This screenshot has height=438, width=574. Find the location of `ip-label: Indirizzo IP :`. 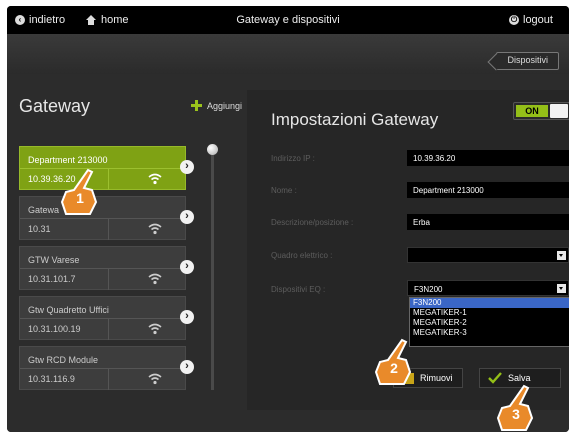

ip-label: Indirizzo IP : is located at coordinates (293, 158).